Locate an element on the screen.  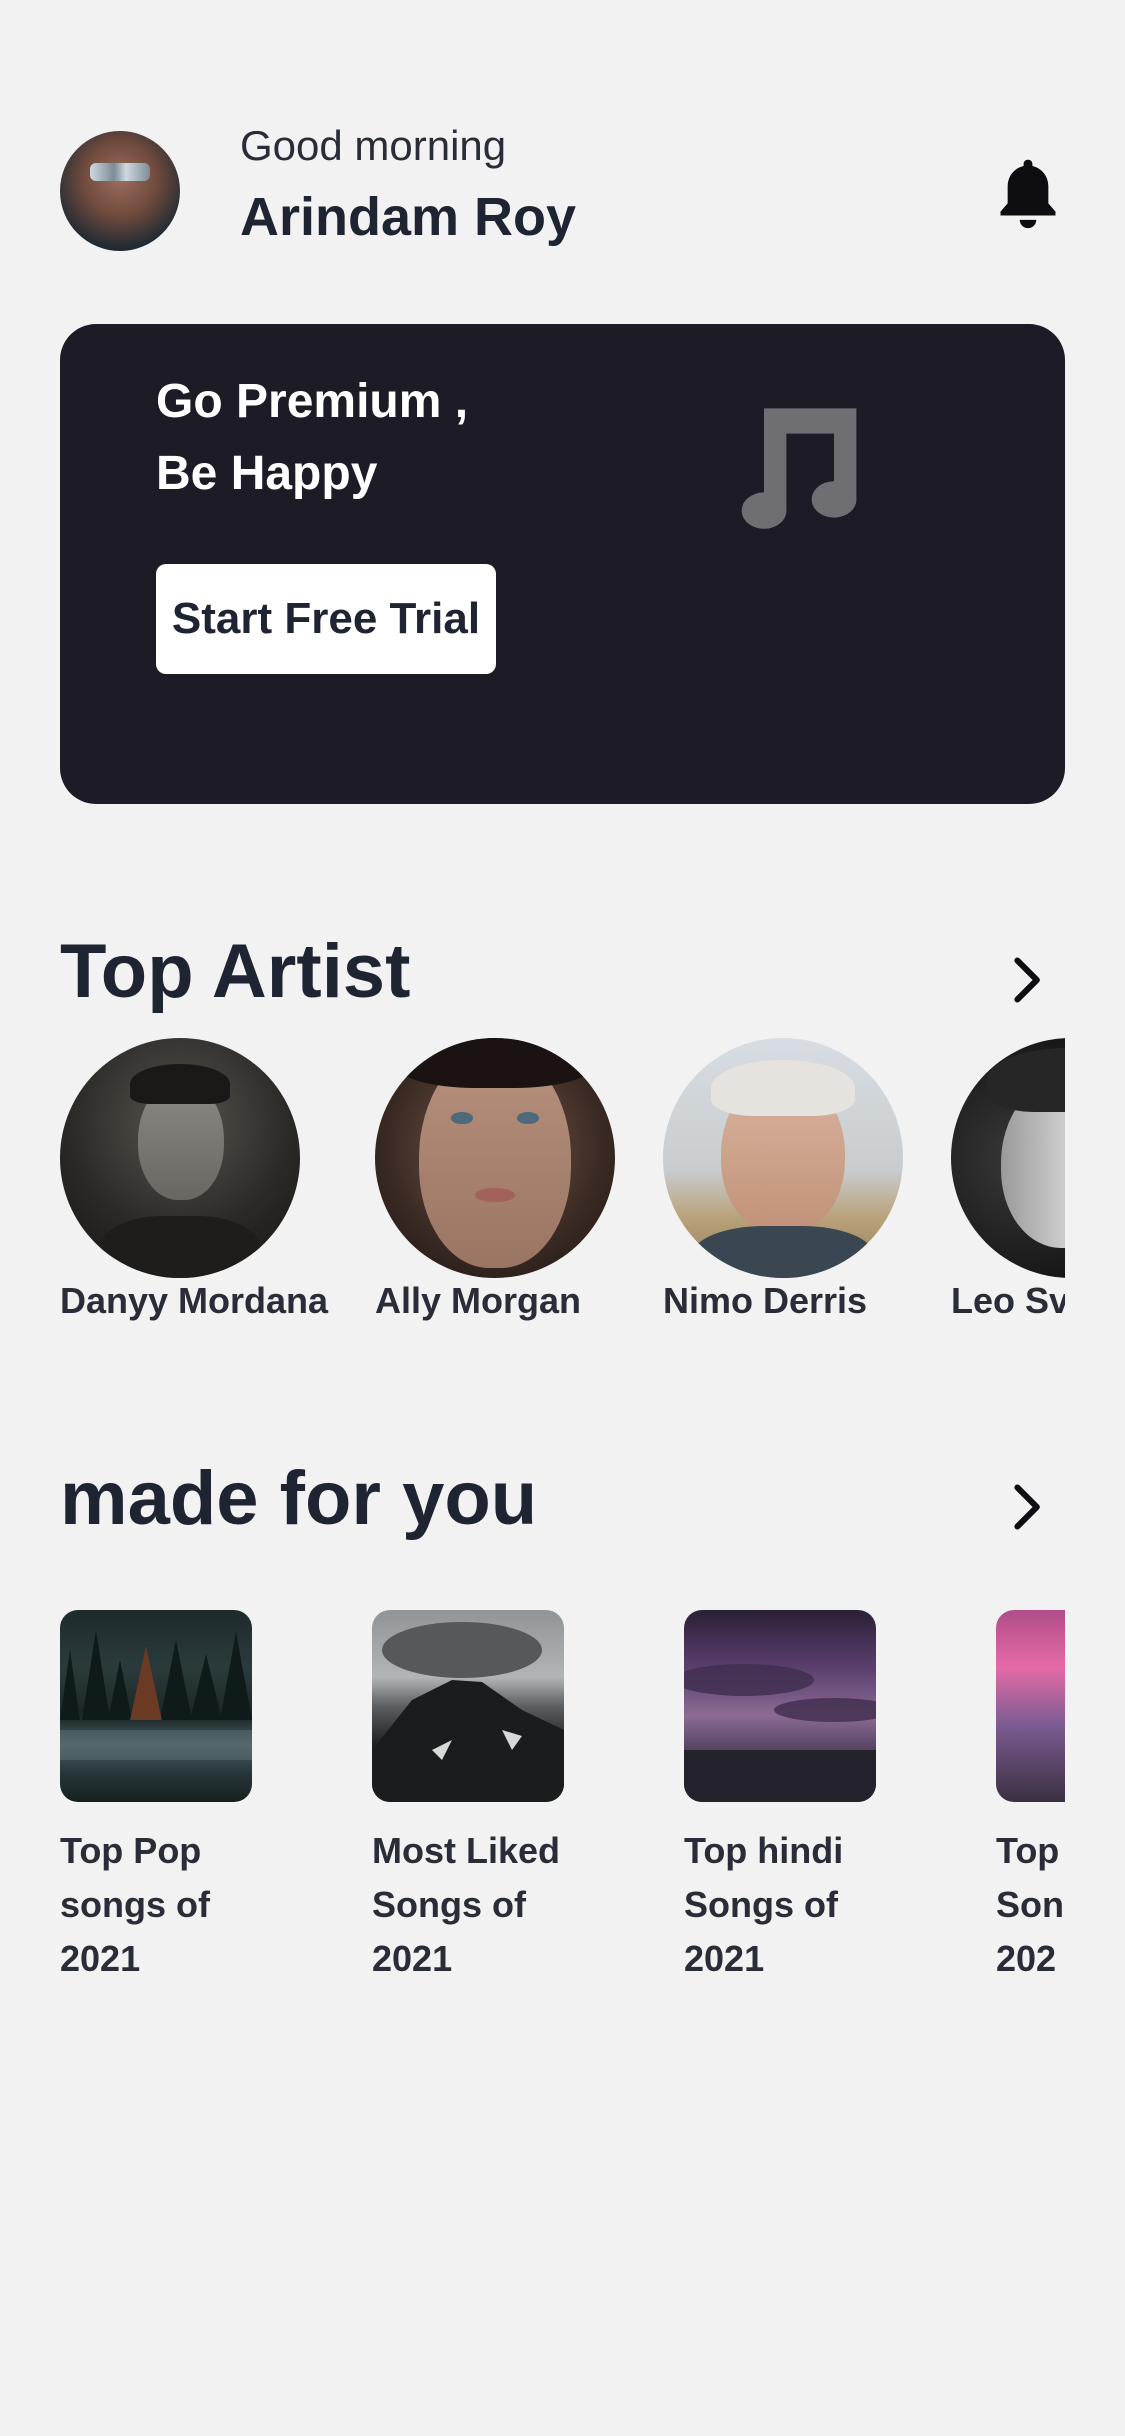
artist-name: Nimo Derris is located at coordinates (765, 1300).